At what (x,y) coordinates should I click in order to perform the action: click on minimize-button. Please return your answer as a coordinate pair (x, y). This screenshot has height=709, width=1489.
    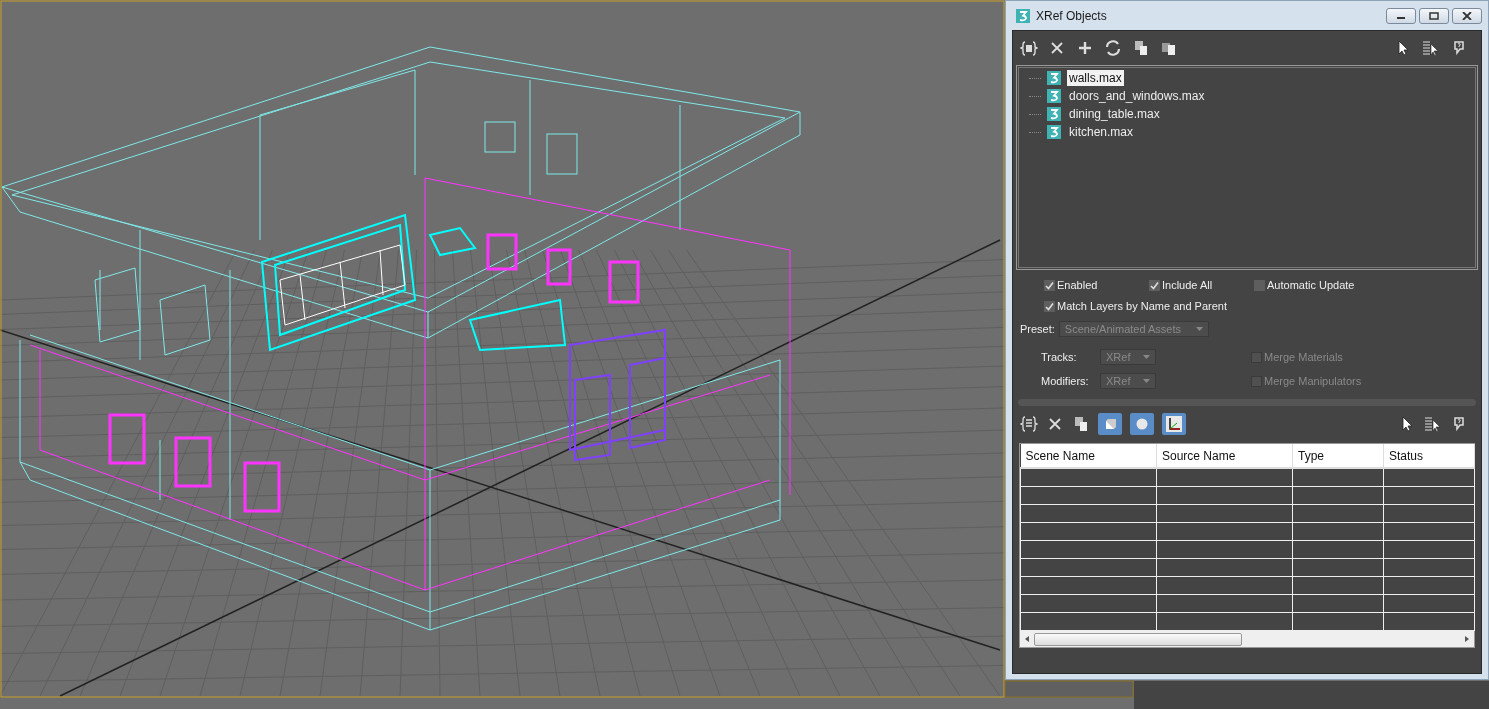
    Looking at the image, I should click on (1401, 15).